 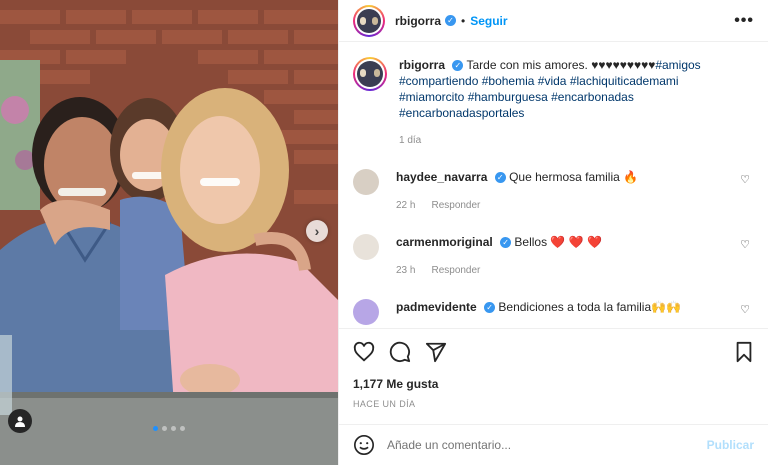 I want to click on hashtag-link: #lachiquiticademami, so click(x=624, y=81).